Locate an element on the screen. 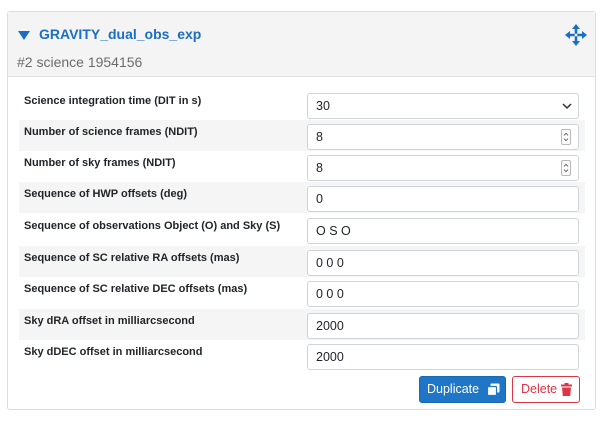 The width and height of the screenshot is (605, 422). row-sky-ndit: Number of sky frames (NDIT) 8 is located at coordinates (302, 166).